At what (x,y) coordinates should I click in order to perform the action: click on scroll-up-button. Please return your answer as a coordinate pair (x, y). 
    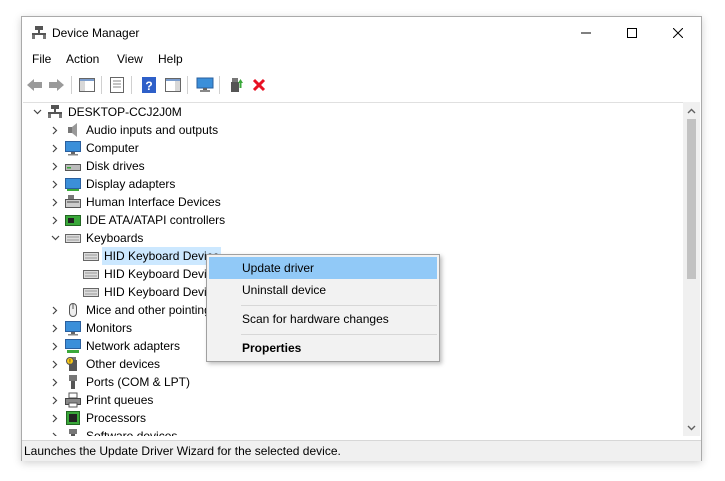
    Looking at the image, I should click on (691, 110).